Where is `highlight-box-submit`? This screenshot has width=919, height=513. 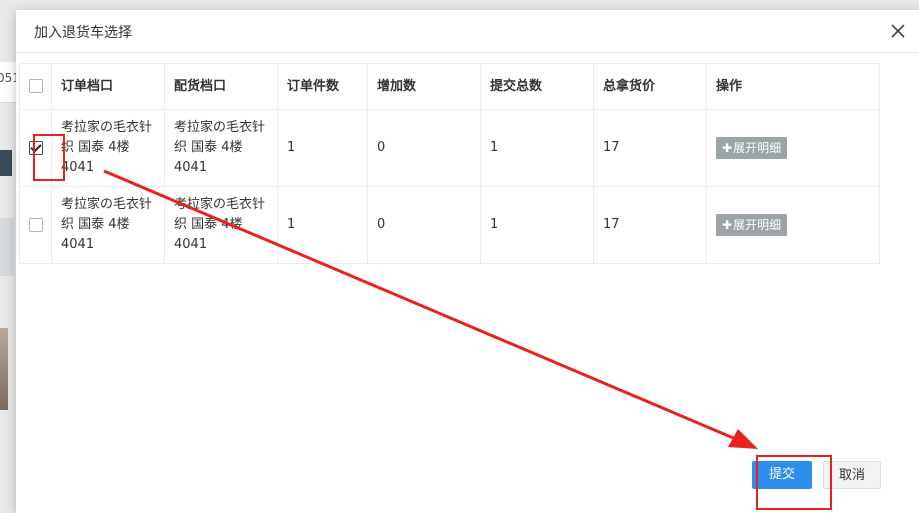 highlight-box-submit is located at coordinates (794, 482).